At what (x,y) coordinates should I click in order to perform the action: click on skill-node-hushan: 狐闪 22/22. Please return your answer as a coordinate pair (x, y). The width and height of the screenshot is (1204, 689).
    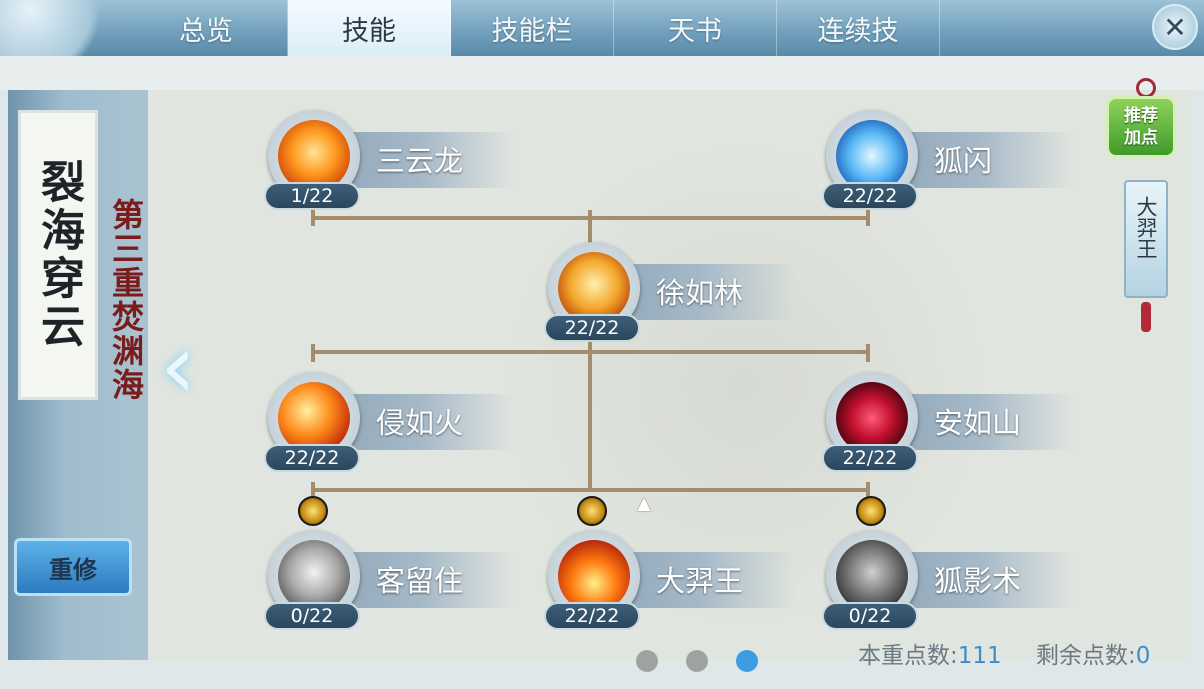
    Looking at the image, I should click on (944, 155).